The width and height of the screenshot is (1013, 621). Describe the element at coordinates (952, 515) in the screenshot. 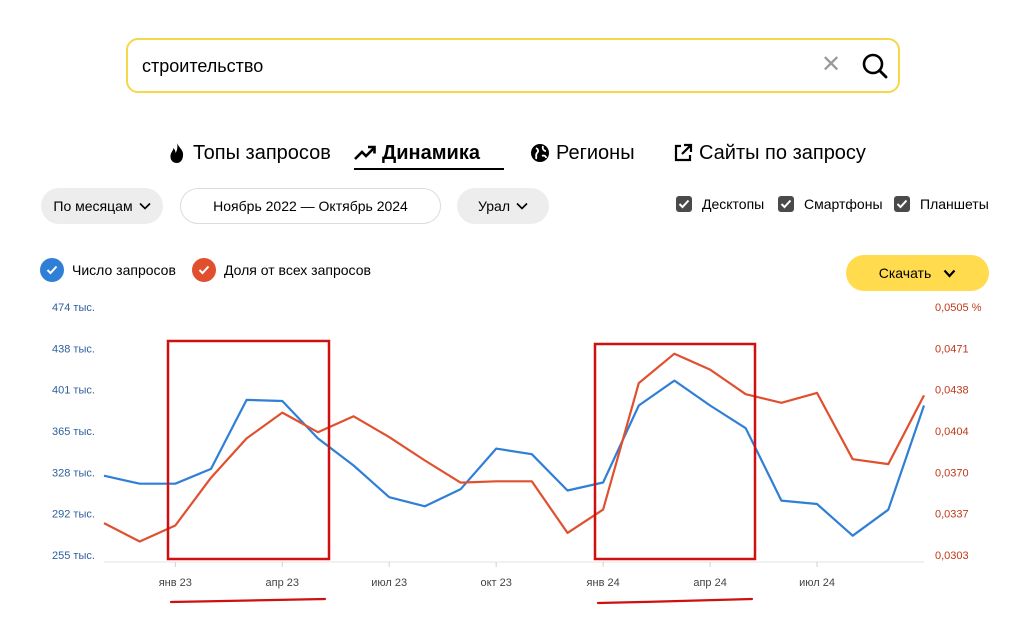

I see `y-right-tick-label: 0,0337` at that location.